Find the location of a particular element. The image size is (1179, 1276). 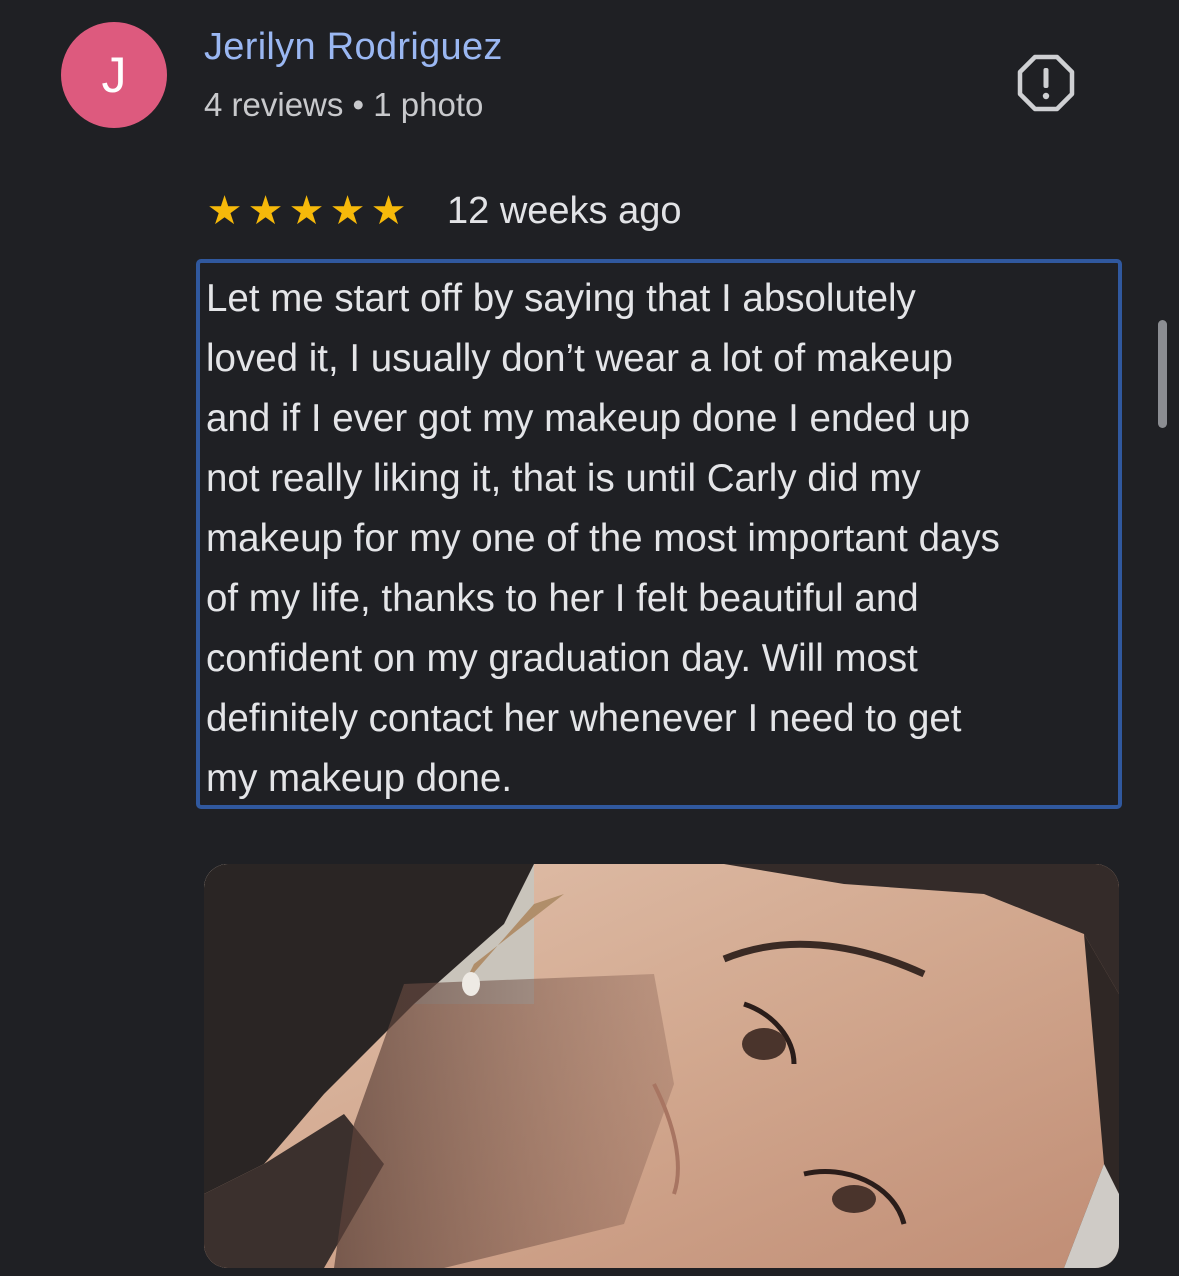

star-rating: ★ ★ ★ ★ ★ is located at coordinates (306, 211).